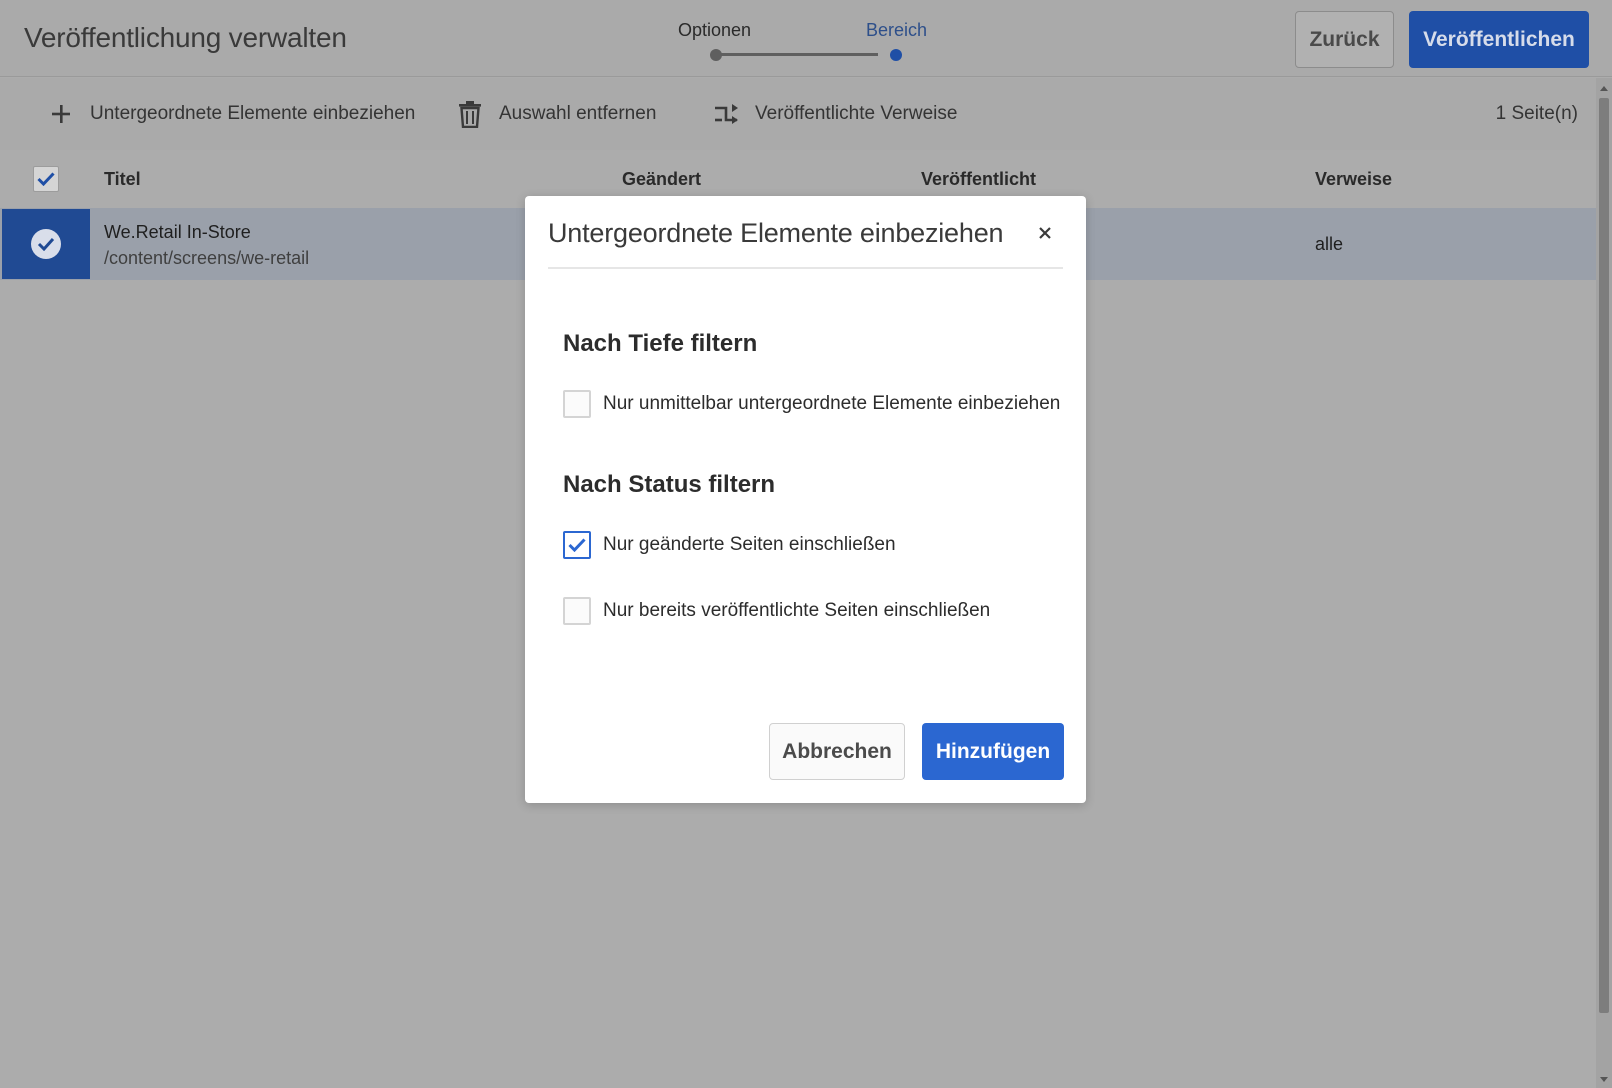  I want to click on modified-pages-label: Nur geänderte Seiten einschließen, so click(749, 544).